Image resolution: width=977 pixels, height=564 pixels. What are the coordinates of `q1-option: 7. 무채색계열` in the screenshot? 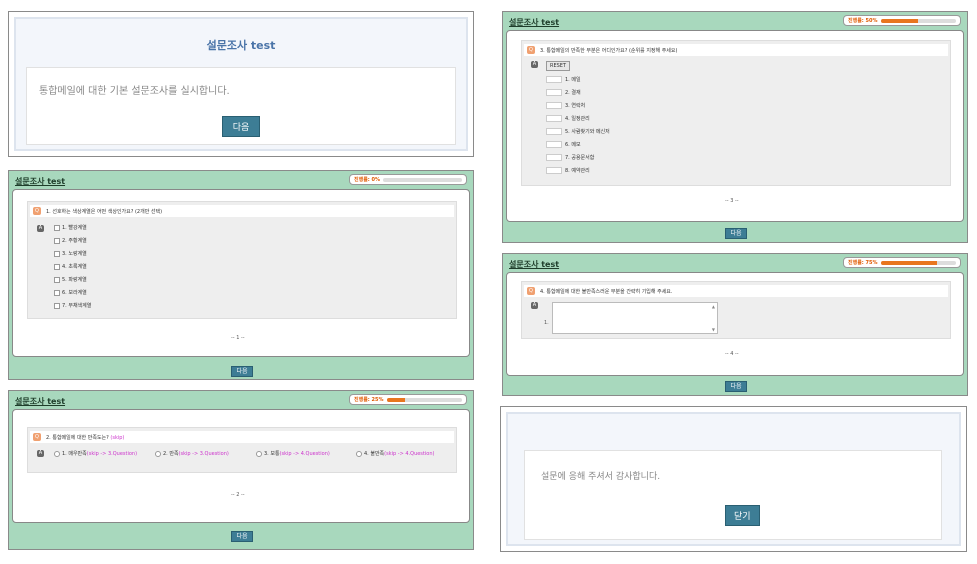 It's located at (72, 305).